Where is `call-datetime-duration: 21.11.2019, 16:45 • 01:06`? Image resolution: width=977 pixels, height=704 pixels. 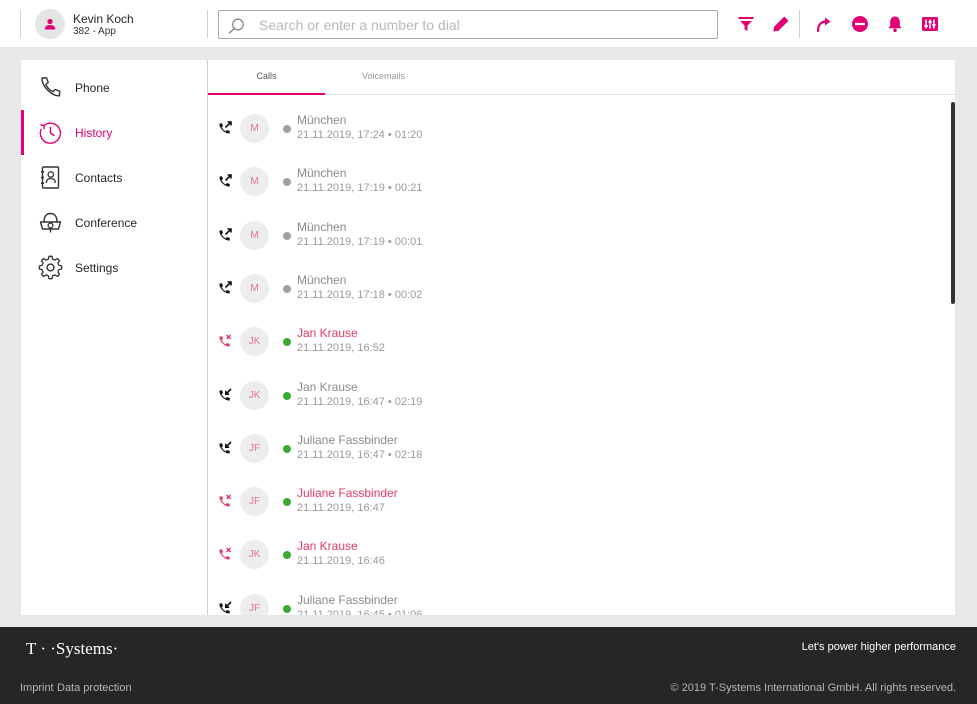
call-datetime-duration: 21.11.2019, 16:45 • 01:06 is located at coordinates (360, 611).